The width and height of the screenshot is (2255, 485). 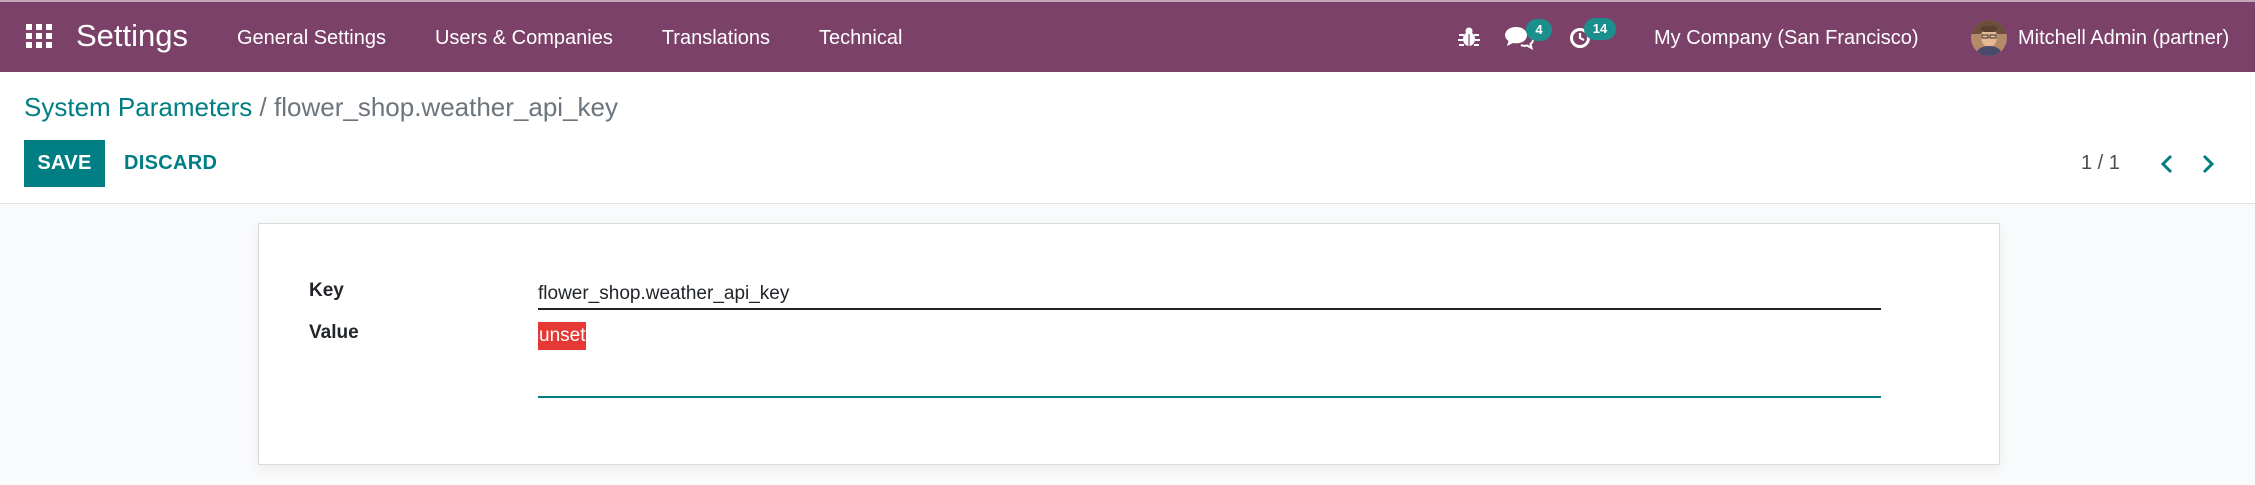 I want to click on app-title: Settings, so click(x=132, y=36).